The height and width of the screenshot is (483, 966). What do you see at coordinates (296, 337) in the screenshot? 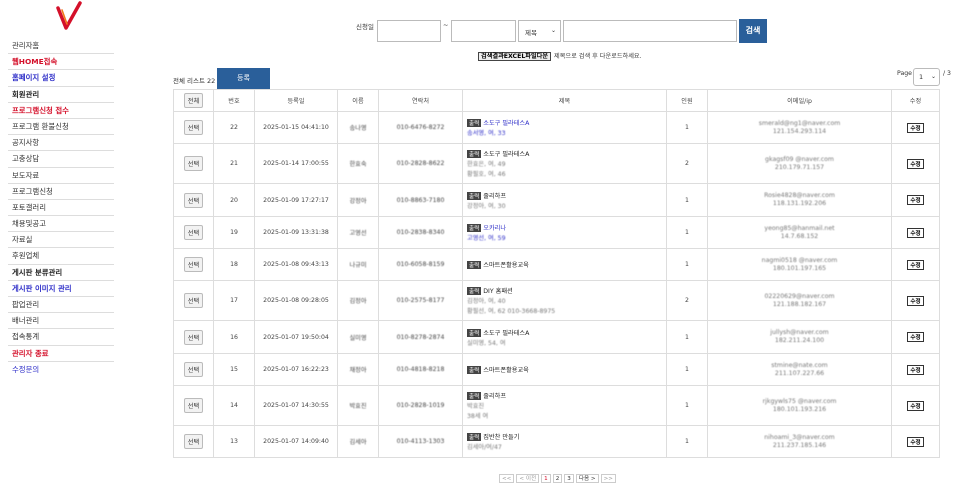
I see `row-date: 2025-01-07 19:50:04` at bounding box center [296, 337].